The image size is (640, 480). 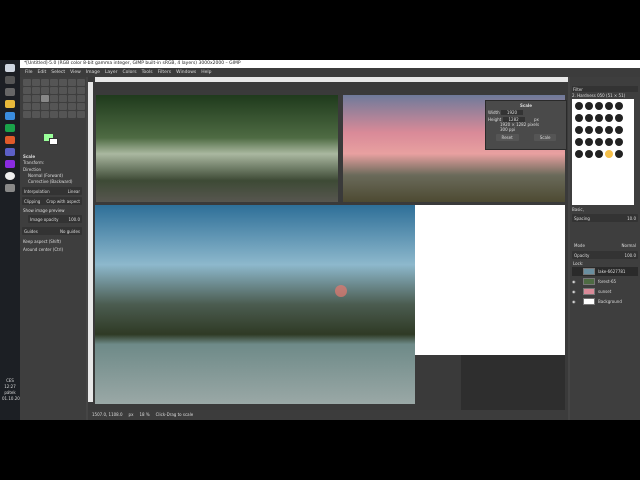 I want to click on scale-button: Scale, so click(x=545, y=137).